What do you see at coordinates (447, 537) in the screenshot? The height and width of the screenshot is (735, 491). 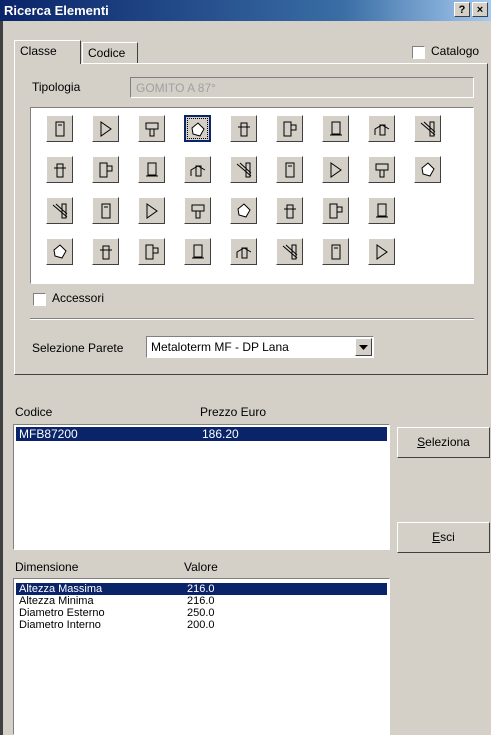 I see `esci-label: sci` at bounding box center [447, 537].